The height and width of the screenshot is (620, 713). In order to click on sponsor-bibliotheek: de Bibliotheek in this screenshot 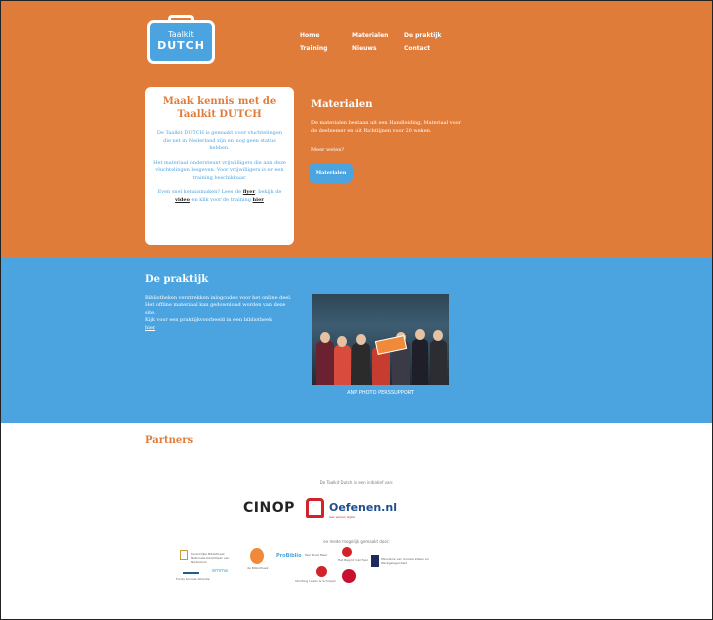, I will do `click(258, 568)`.